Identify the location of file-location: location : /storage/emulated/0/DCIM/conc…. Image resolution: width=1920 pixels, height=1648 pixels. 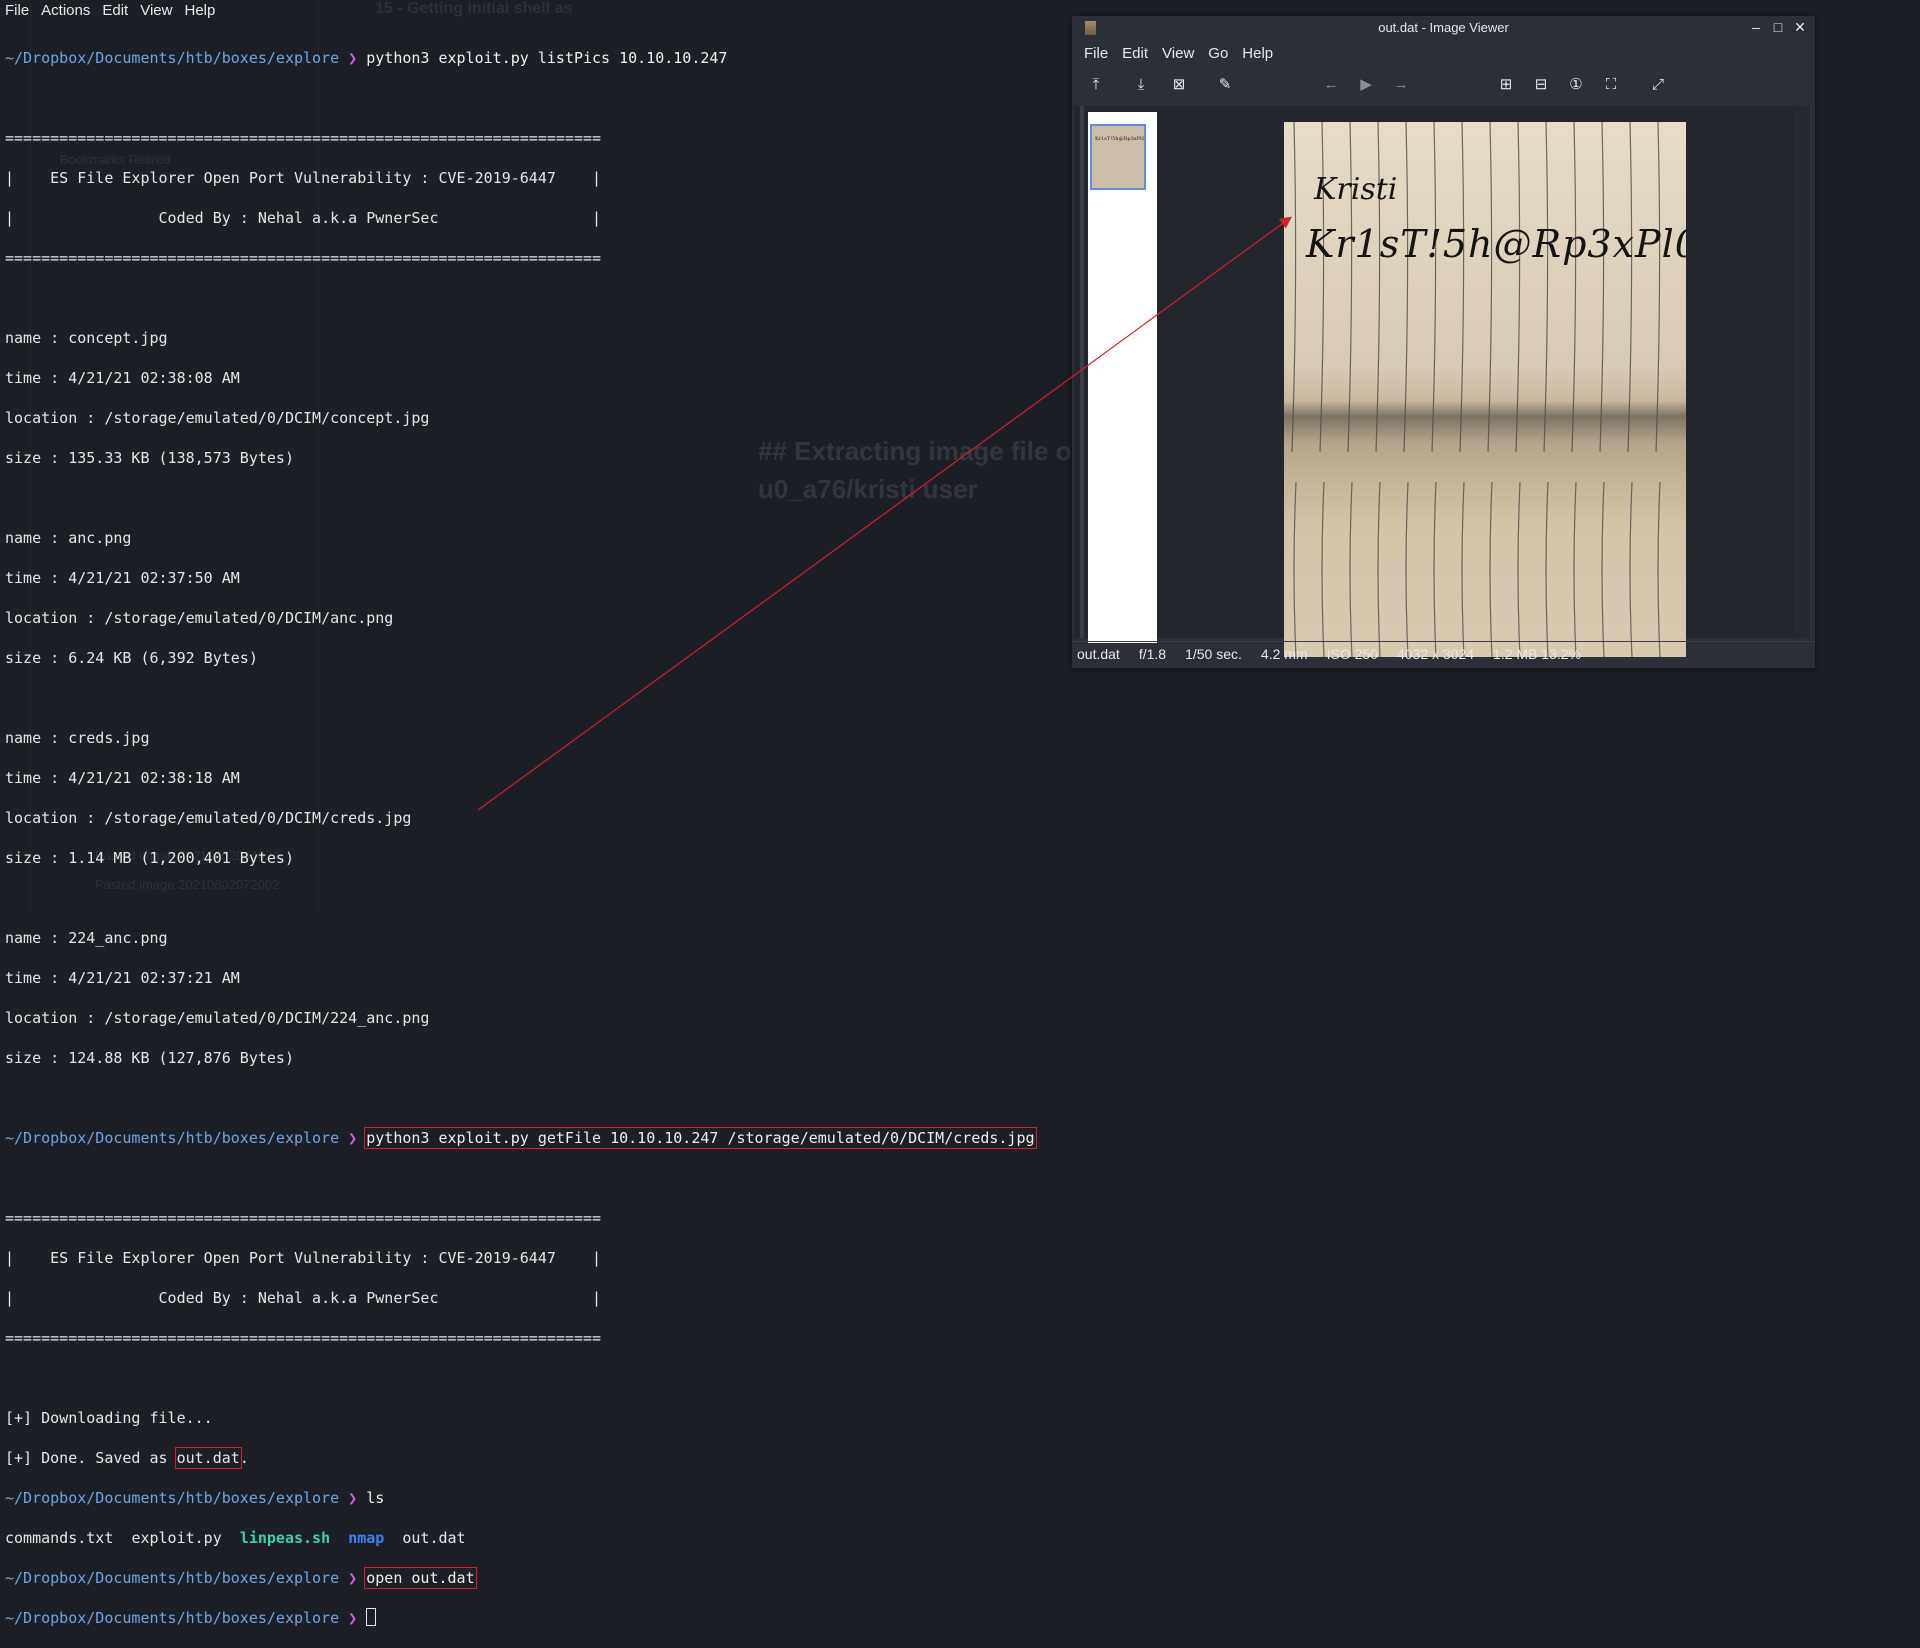
(217, 418).